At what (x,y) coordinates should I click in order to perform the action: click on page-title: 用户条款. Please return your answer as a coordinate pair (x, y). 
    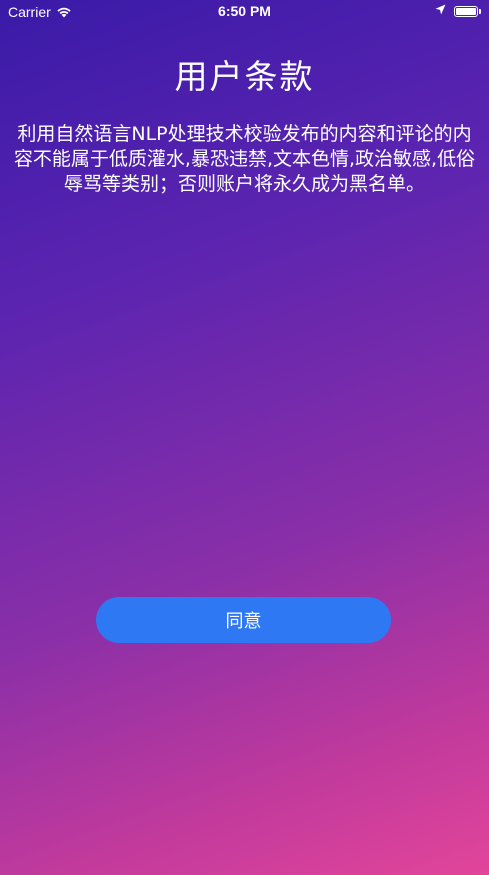
    Looking at the image, I should click on (244, 76).